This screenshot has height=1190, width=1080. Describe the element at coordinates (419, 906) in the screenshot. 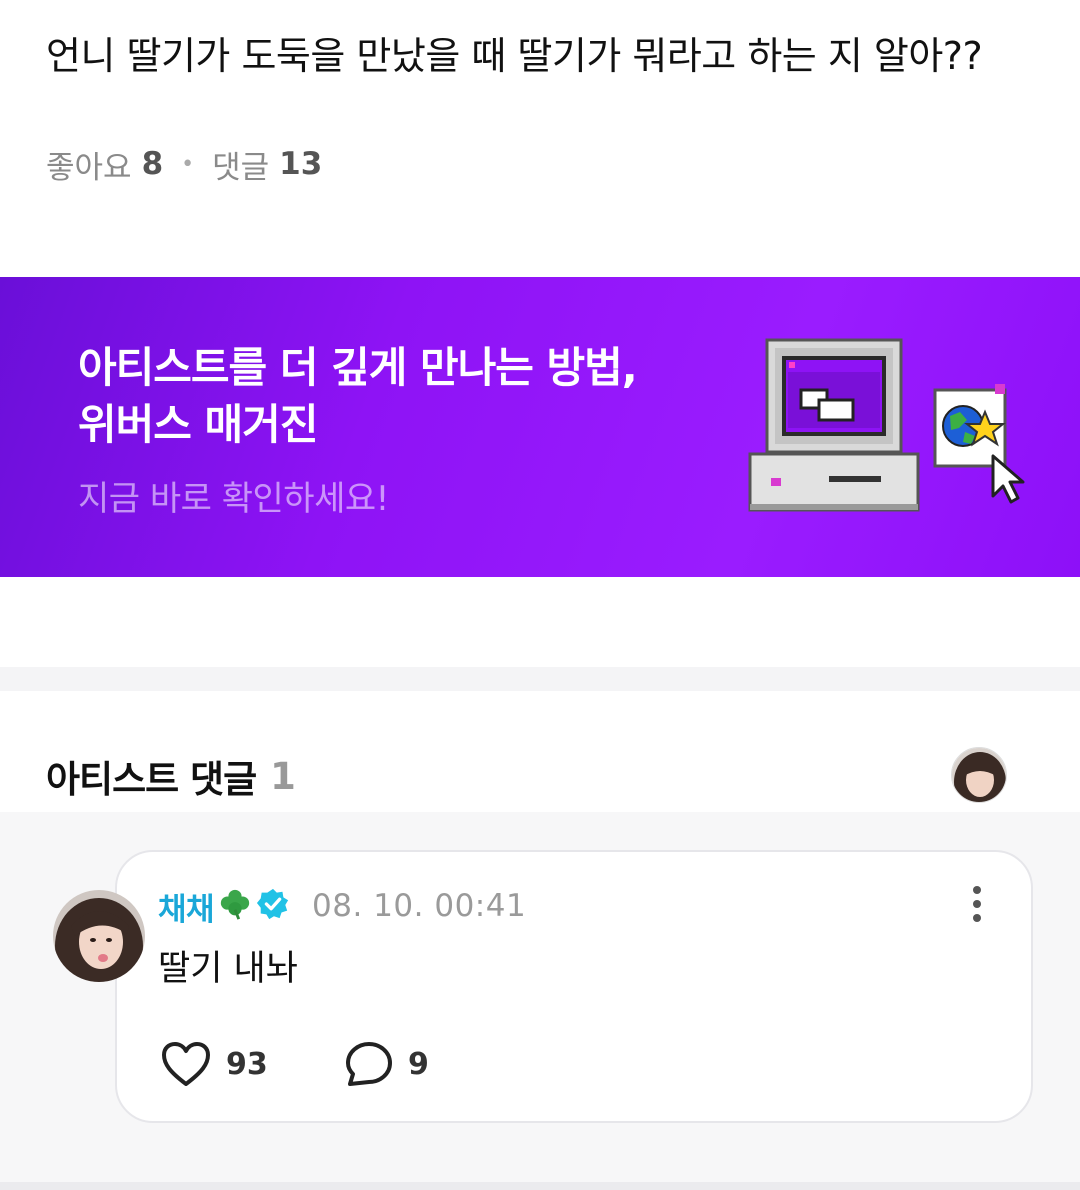

I see `comment-timestamp: 08. 10. 00:41` at that location.